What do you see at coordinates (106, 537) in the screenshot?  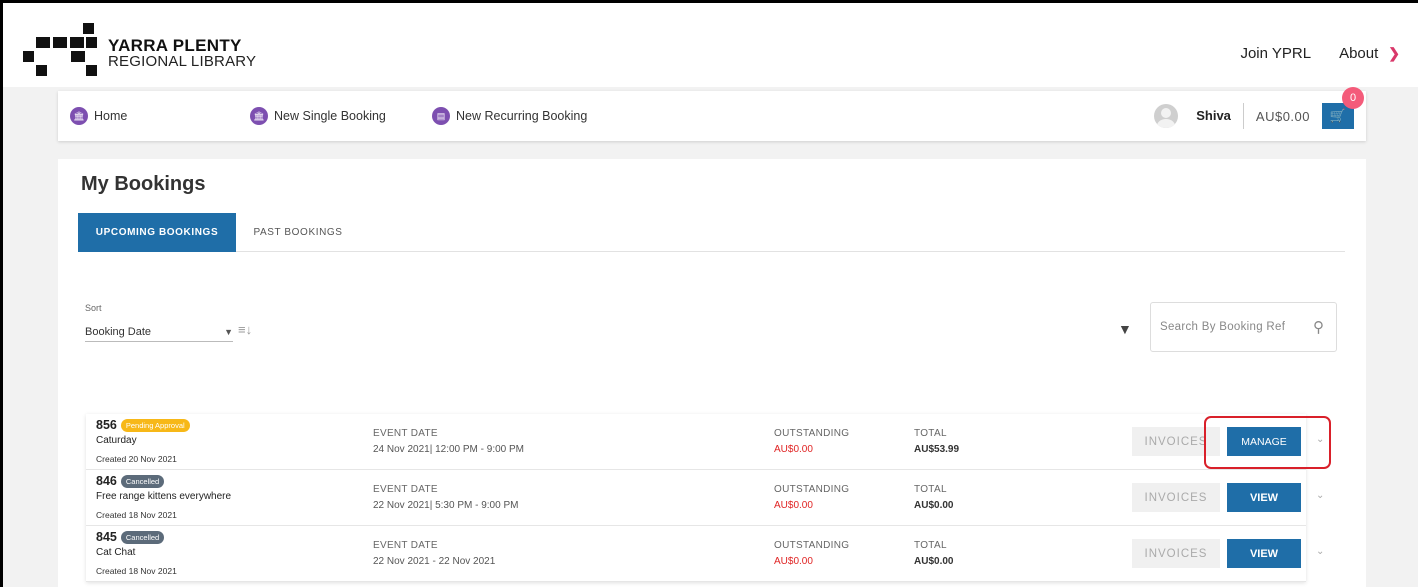 I see `booking-ref-number: 845` at bounding box center [106, 537].